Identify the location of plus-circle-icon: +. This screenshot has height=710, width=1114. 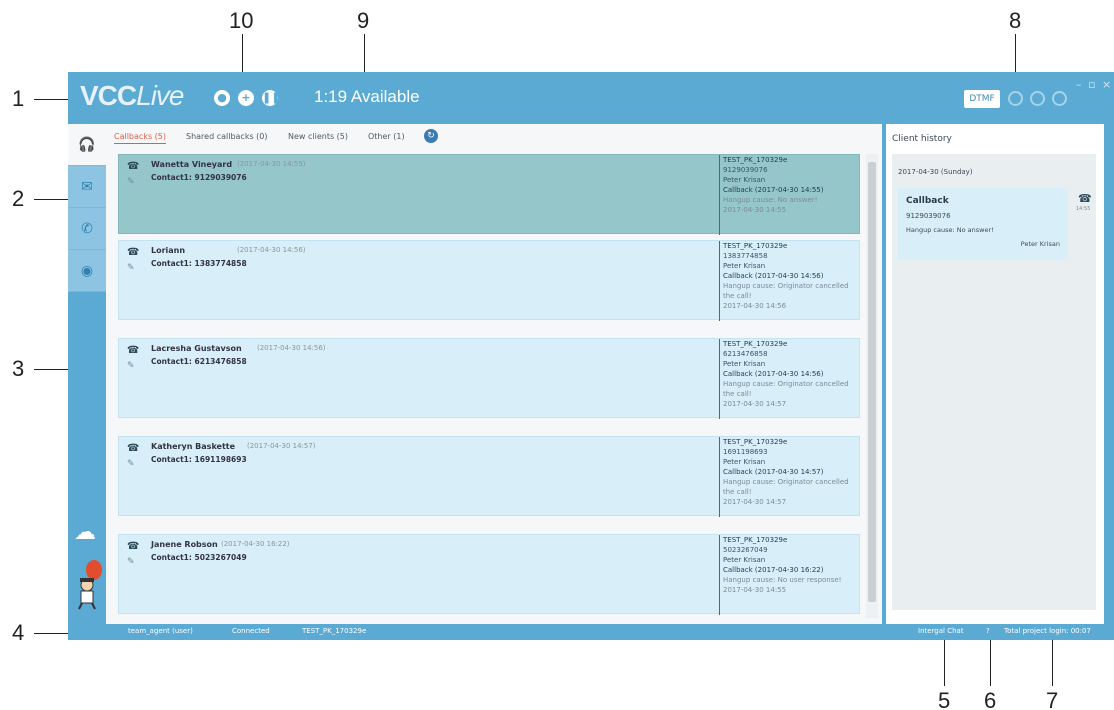
(246, 98).